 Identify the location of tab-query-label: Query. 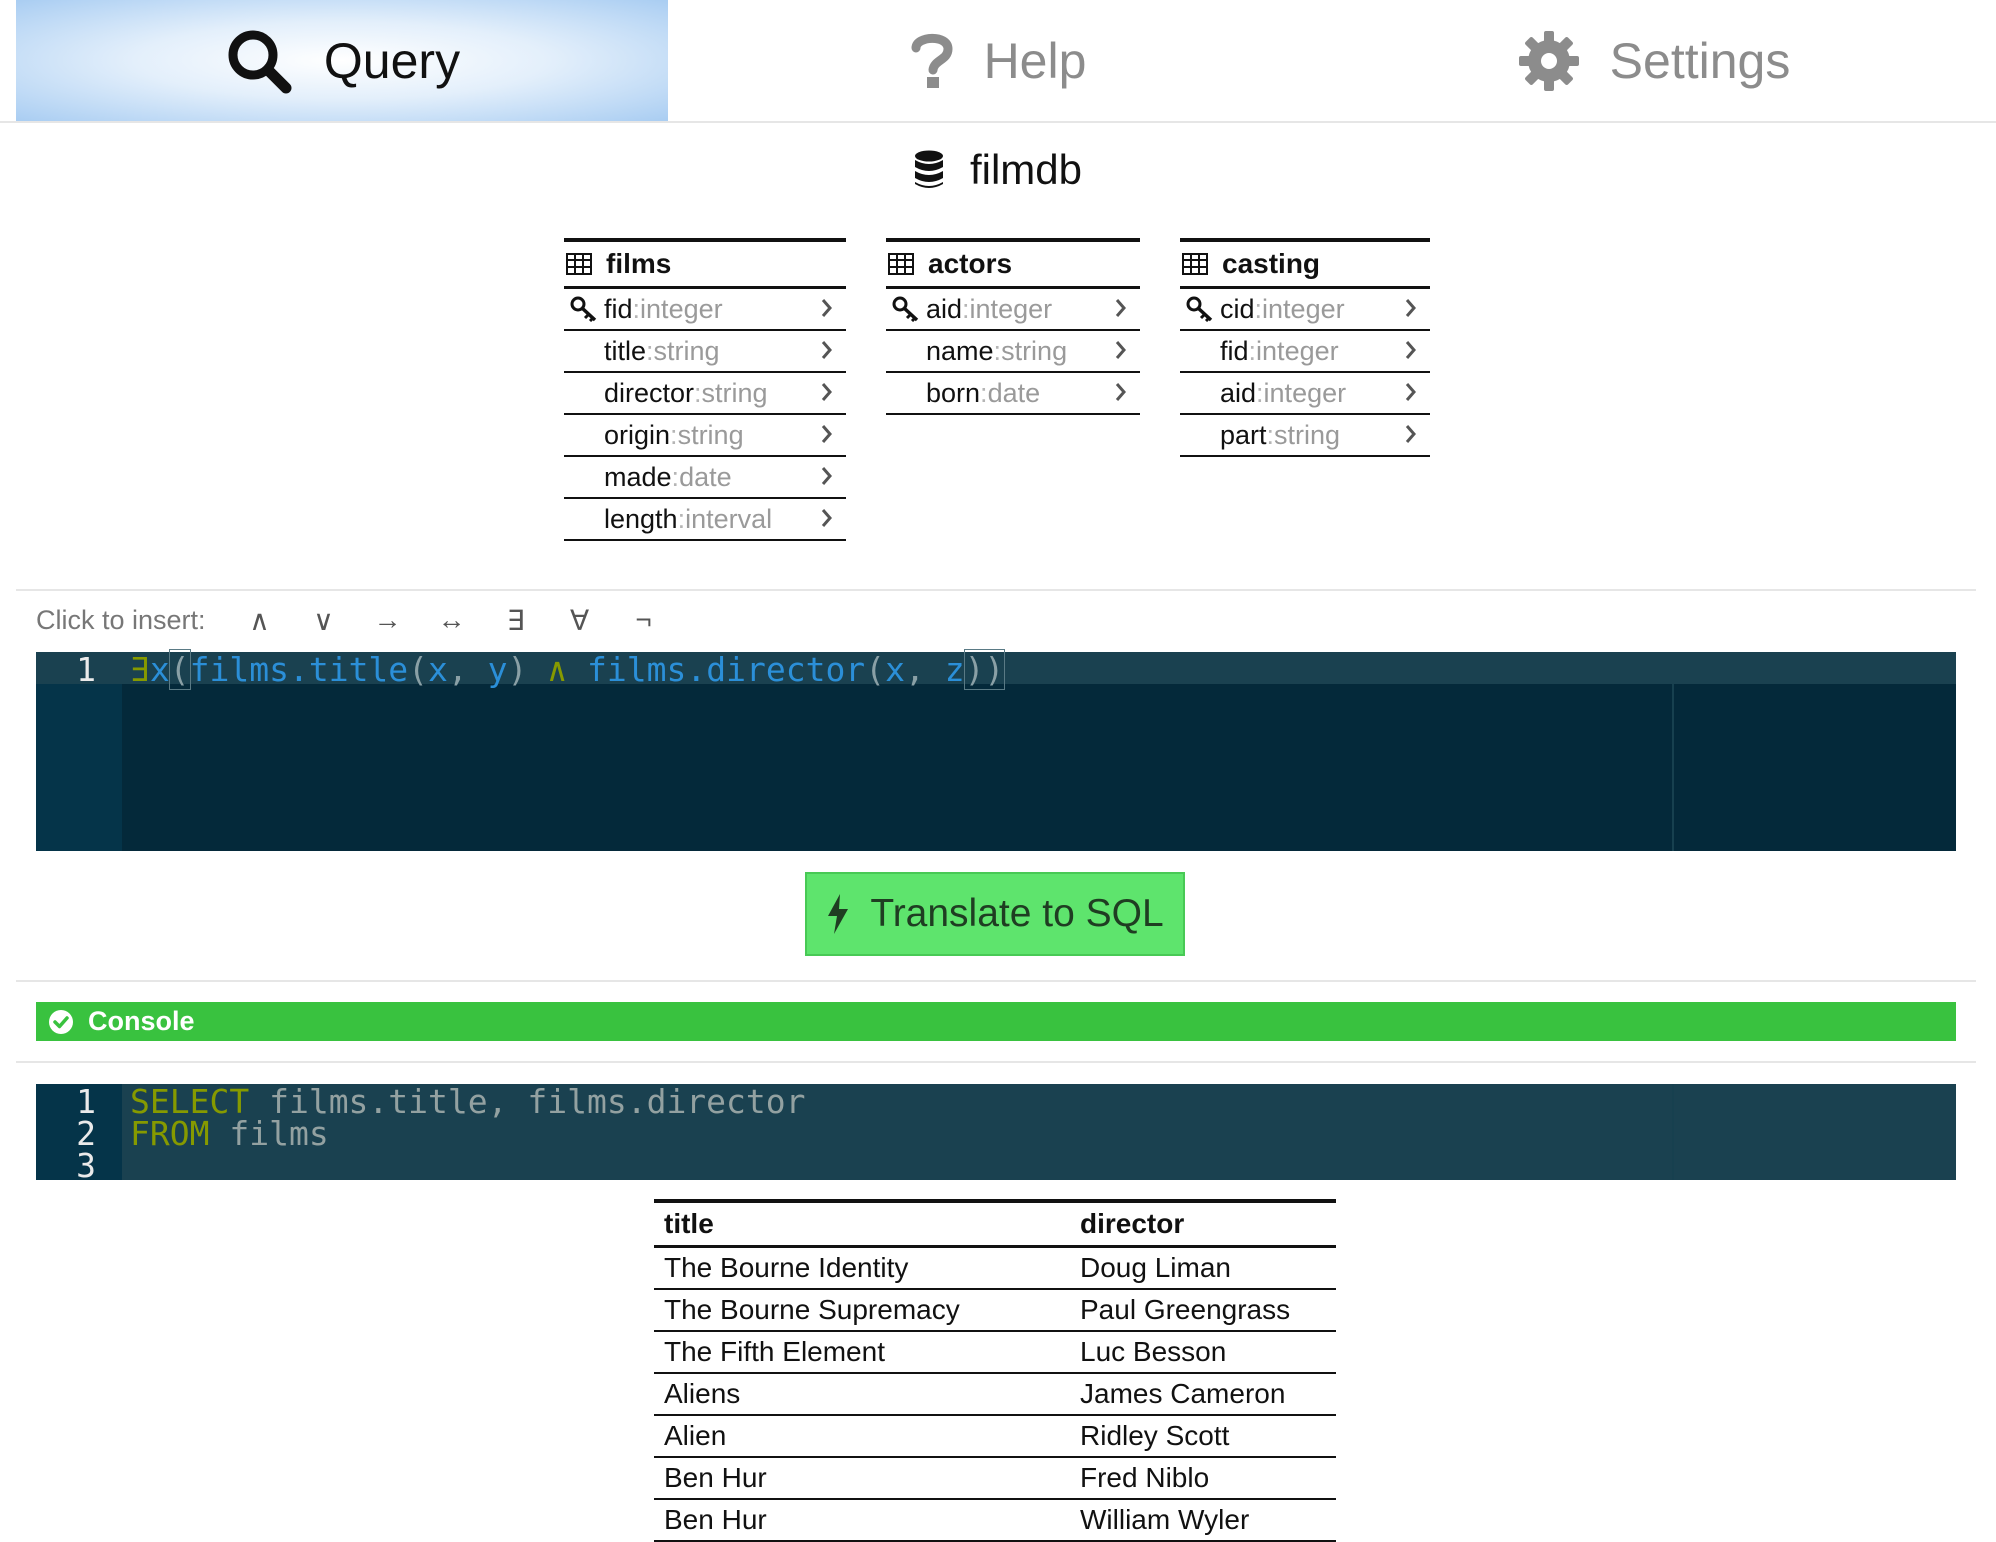
(392, 60).